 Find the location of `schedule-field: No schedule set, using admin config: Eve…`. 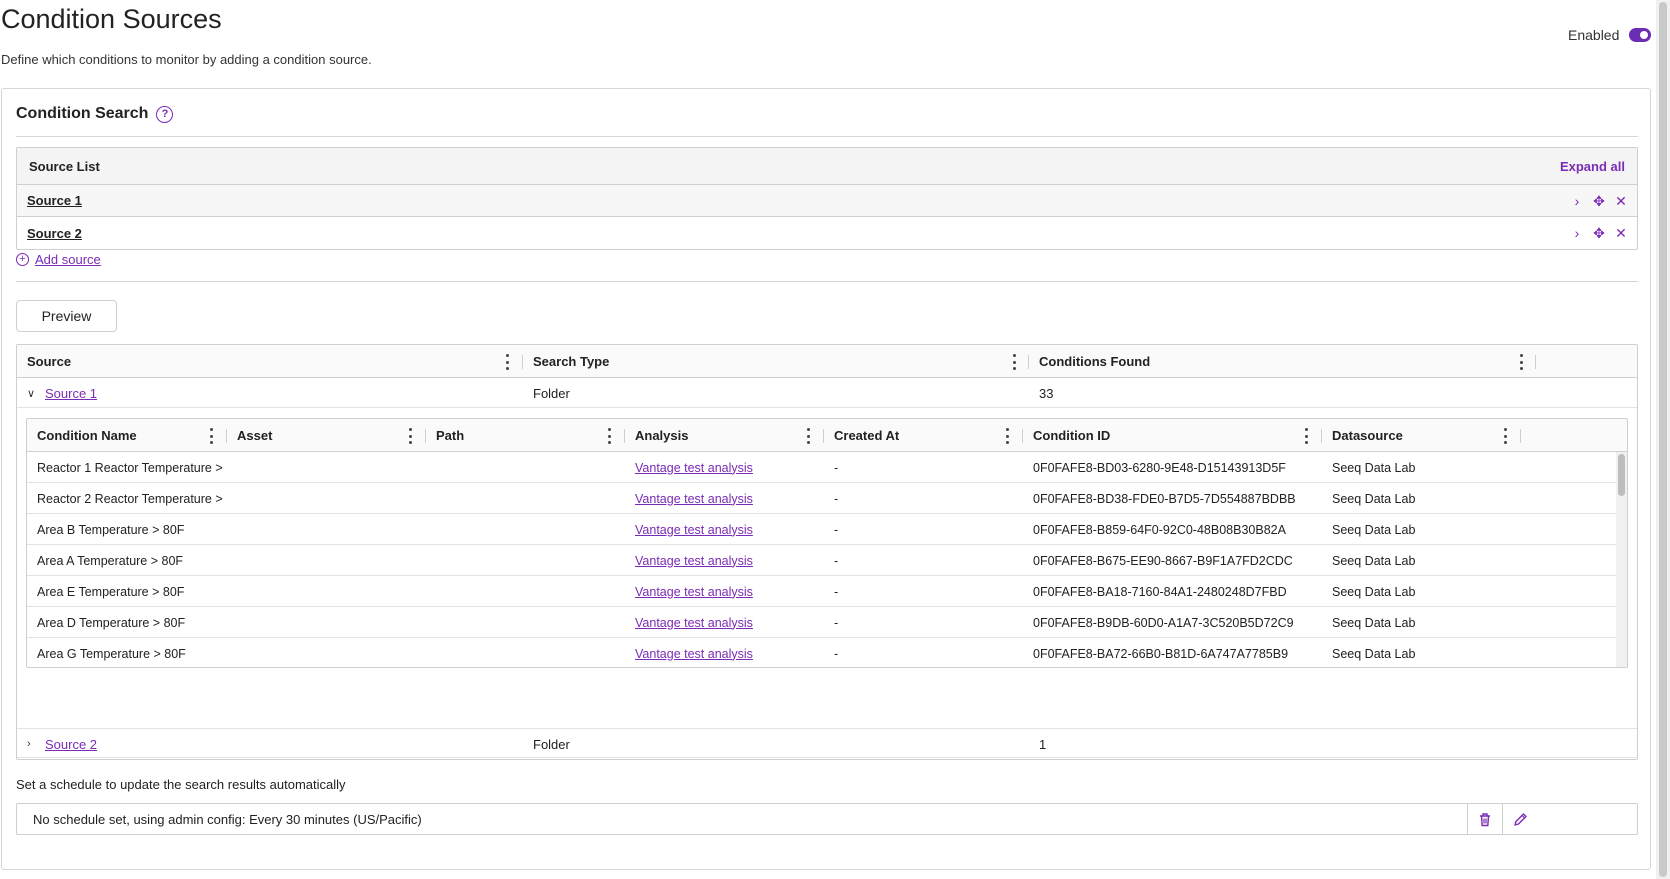

schedule-field: No schedule set, using admin config: Eve… is located at coordinates (827, 819).